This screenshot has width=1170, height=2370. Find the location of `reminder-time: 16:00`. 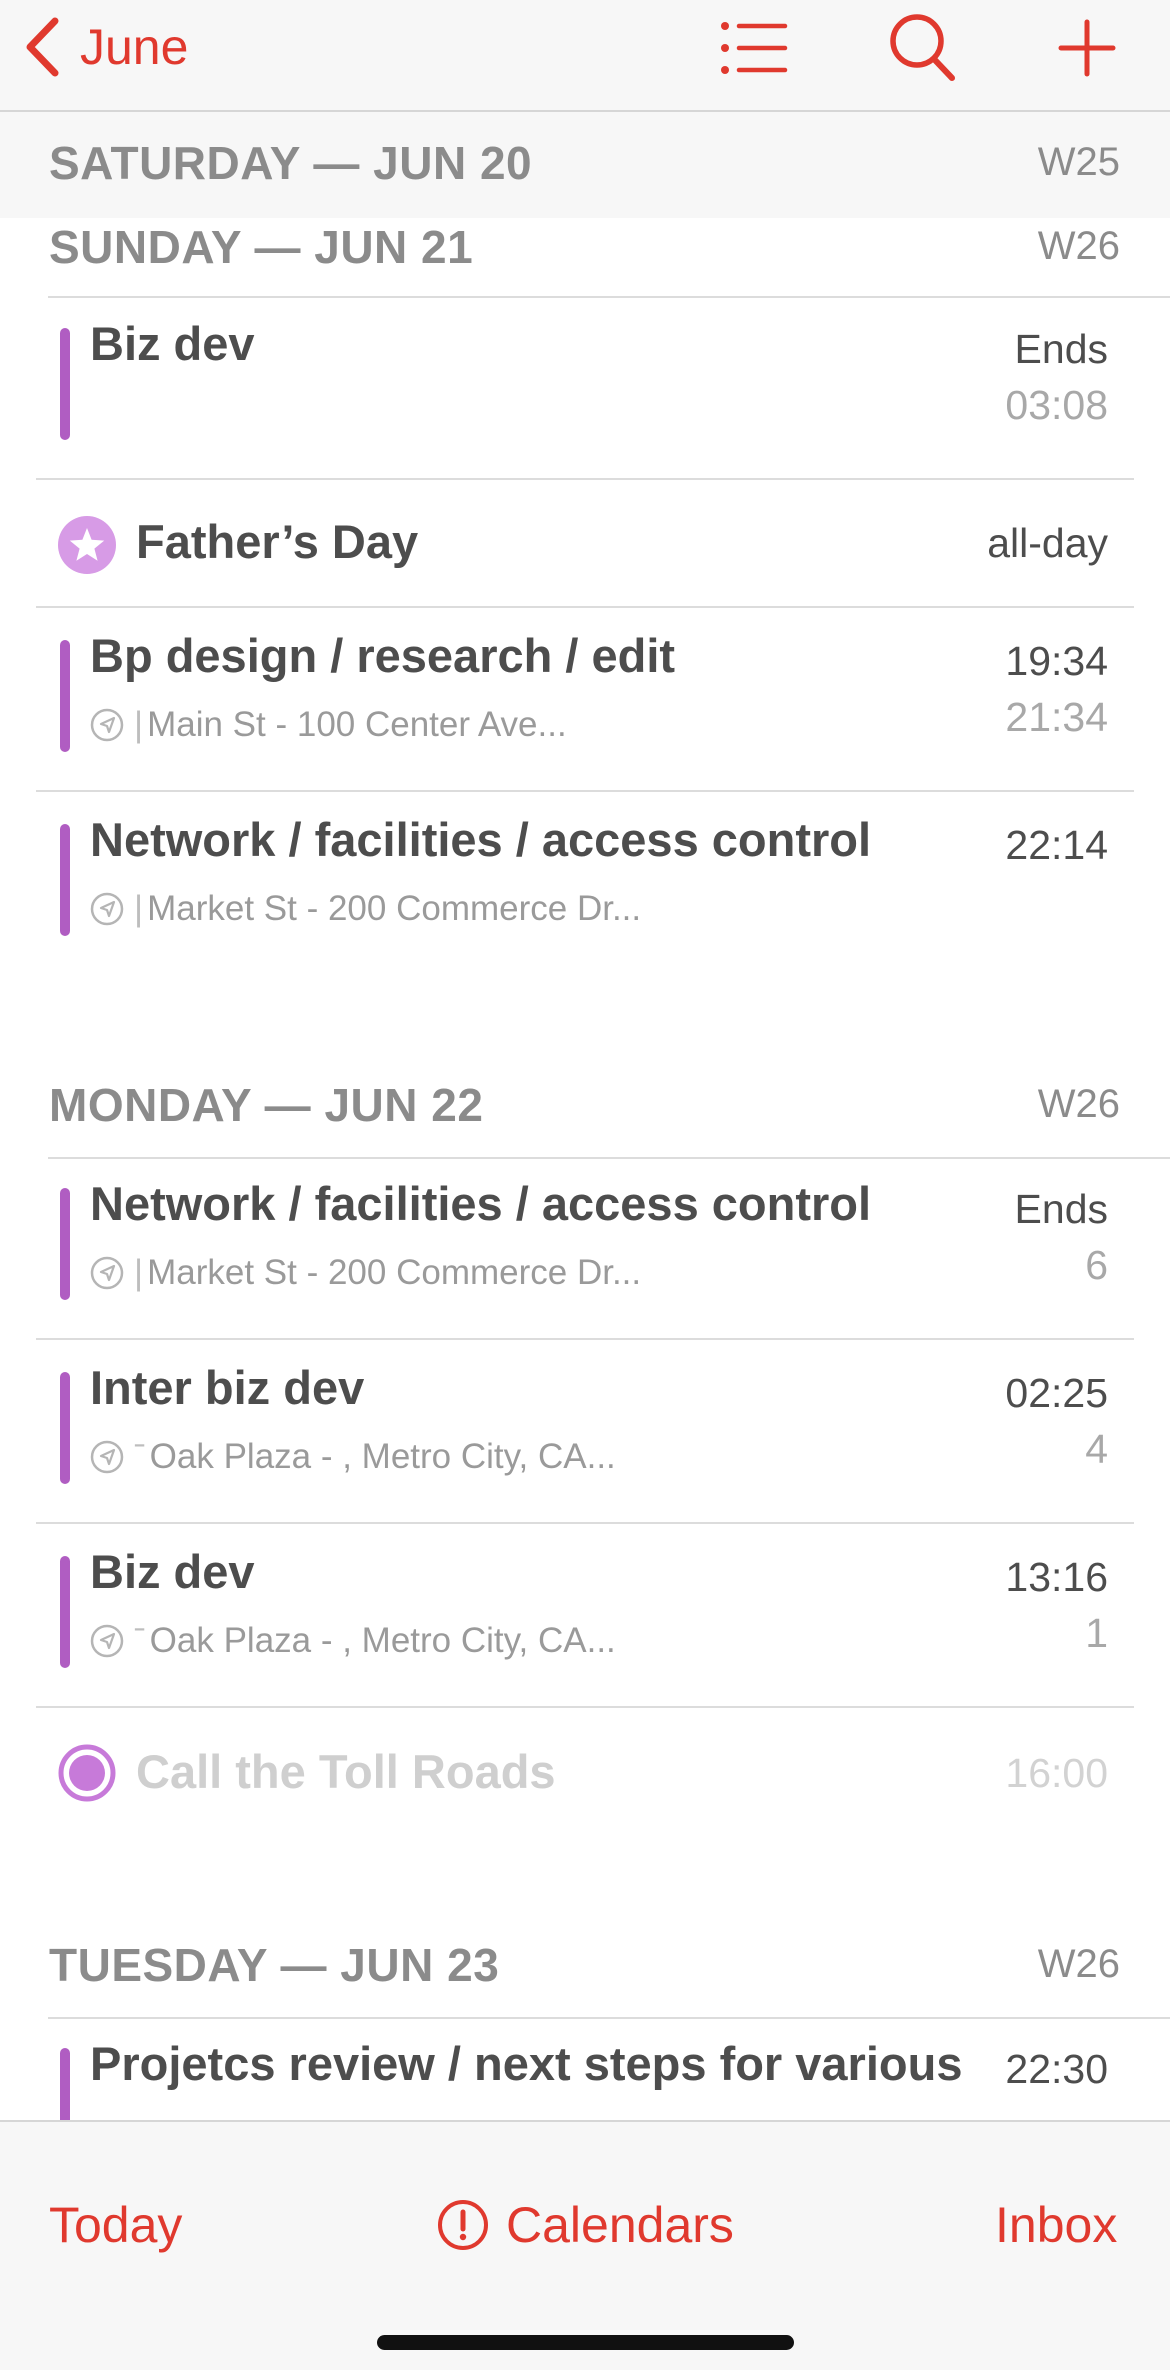

reminder-time: 16:00 is located at coordinates (1056, 1773).